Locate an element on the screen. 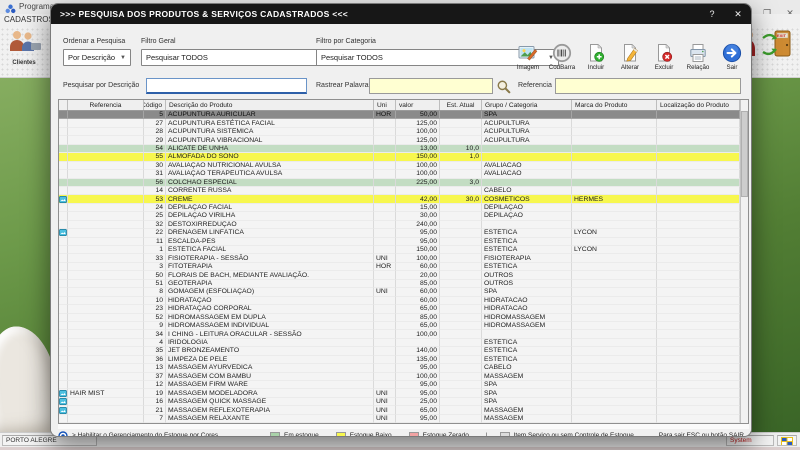 This screenshot has width=800, height=450. table-row: 22 DRENAGEM LINFÁTICA 95,00 ESTÉTICA LYCON is located at coordinates (403, 233).